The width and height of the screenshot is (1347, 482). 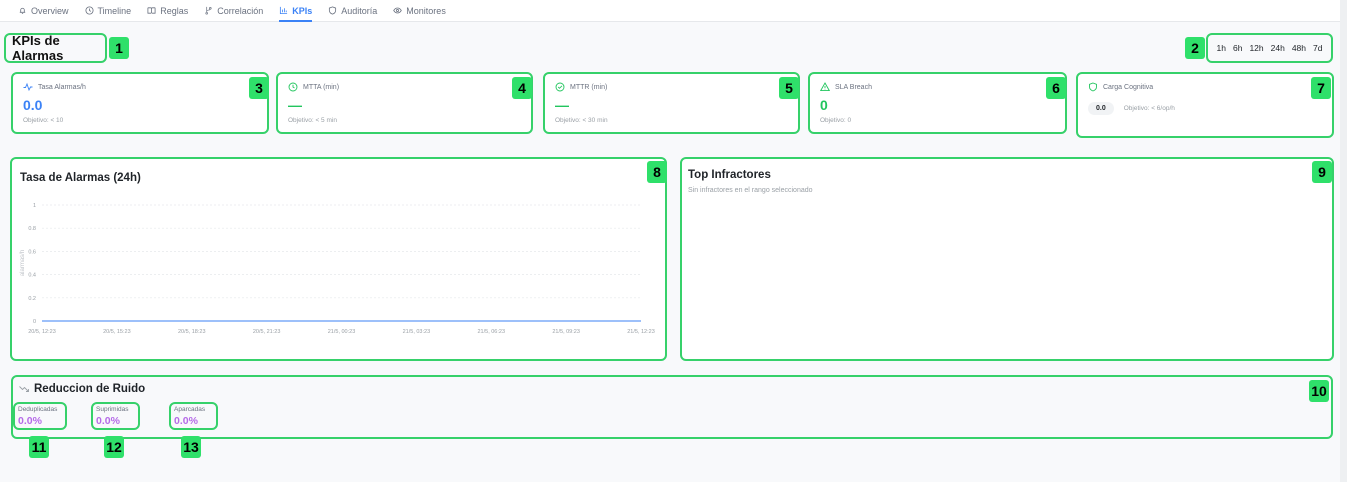 I want to click on tab-label: Reglas, so click(x=174, y=10).